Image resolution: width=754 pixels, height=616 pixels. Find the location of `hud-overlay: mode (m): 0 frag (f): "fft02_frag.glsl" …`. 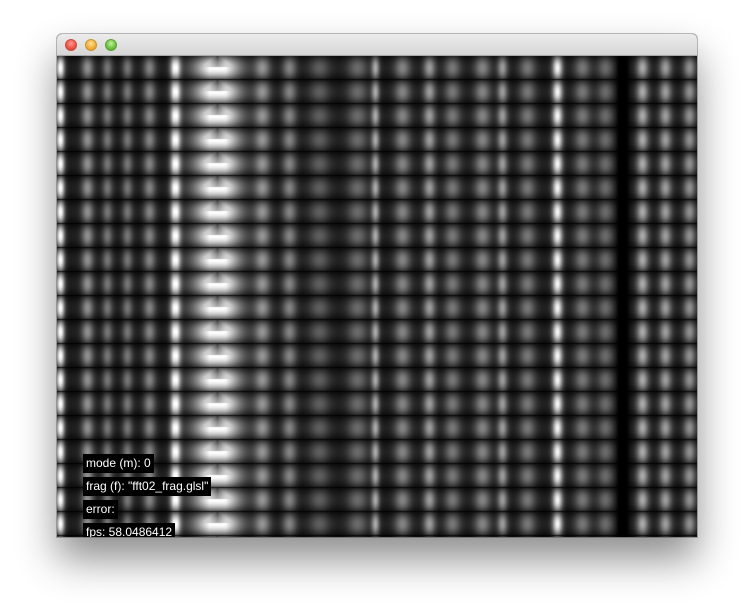

hud-overlay: mode (m): 0 frag (f): "fft02_frag.glsl" … is located at coordinates (147, 495).